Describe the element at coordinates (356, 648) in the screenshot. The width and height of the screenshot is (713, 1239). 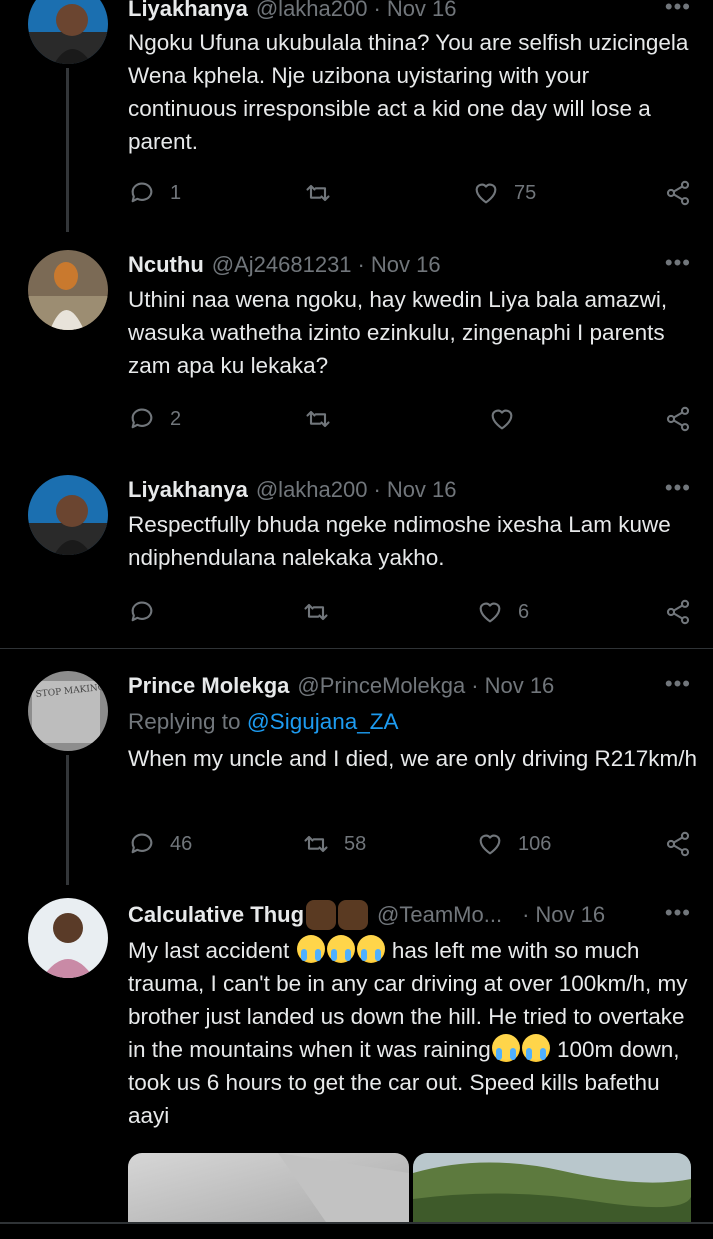
I see `divider` at that location.